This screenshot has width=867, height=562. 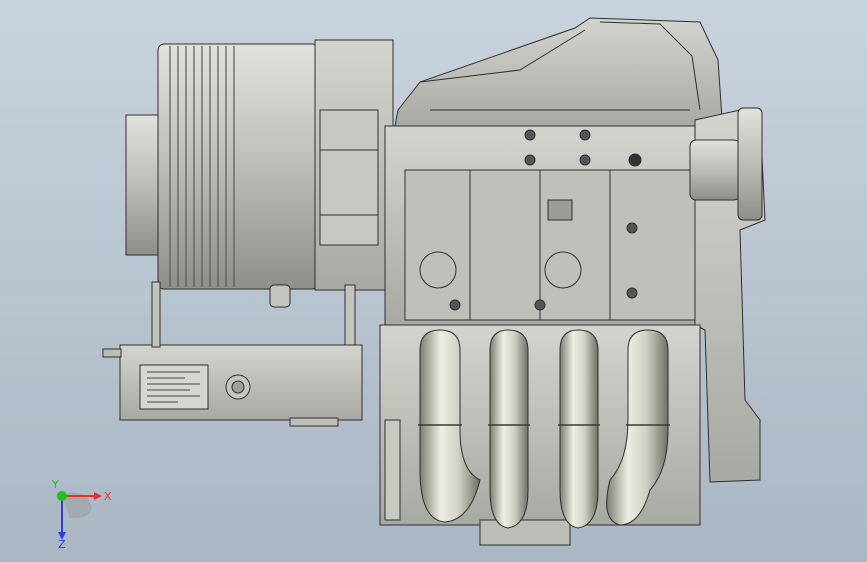 What do you see at coordinates (232, 385) in the screenshot?
I see `control-box` at bounding box center [232, 385].